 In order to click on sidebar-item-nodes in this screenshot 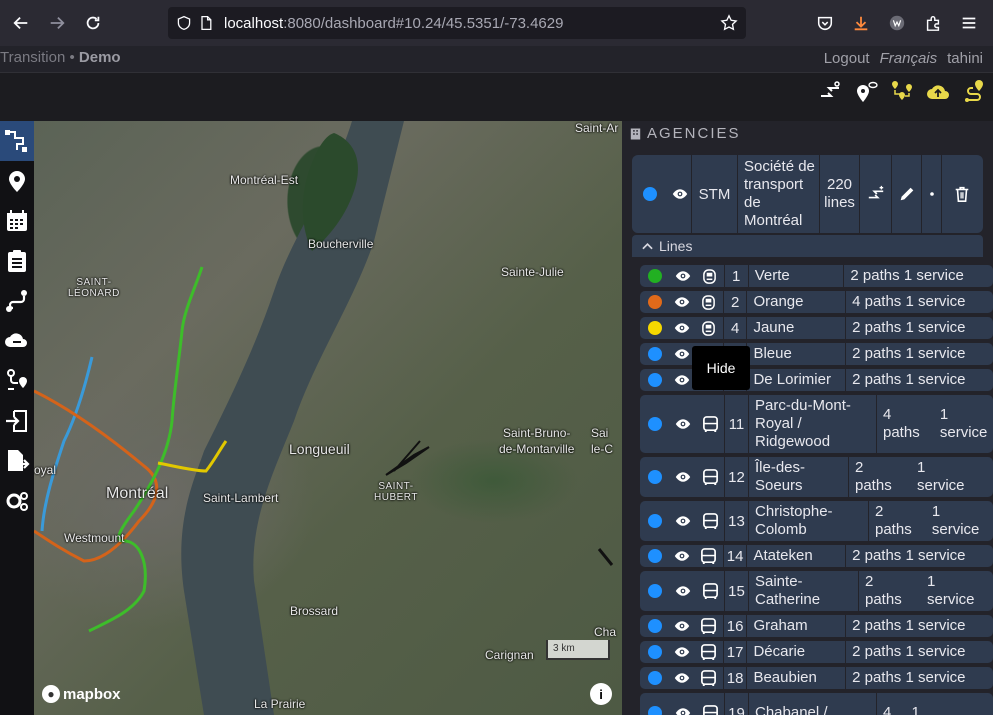, I will do `click(17, 181)`.